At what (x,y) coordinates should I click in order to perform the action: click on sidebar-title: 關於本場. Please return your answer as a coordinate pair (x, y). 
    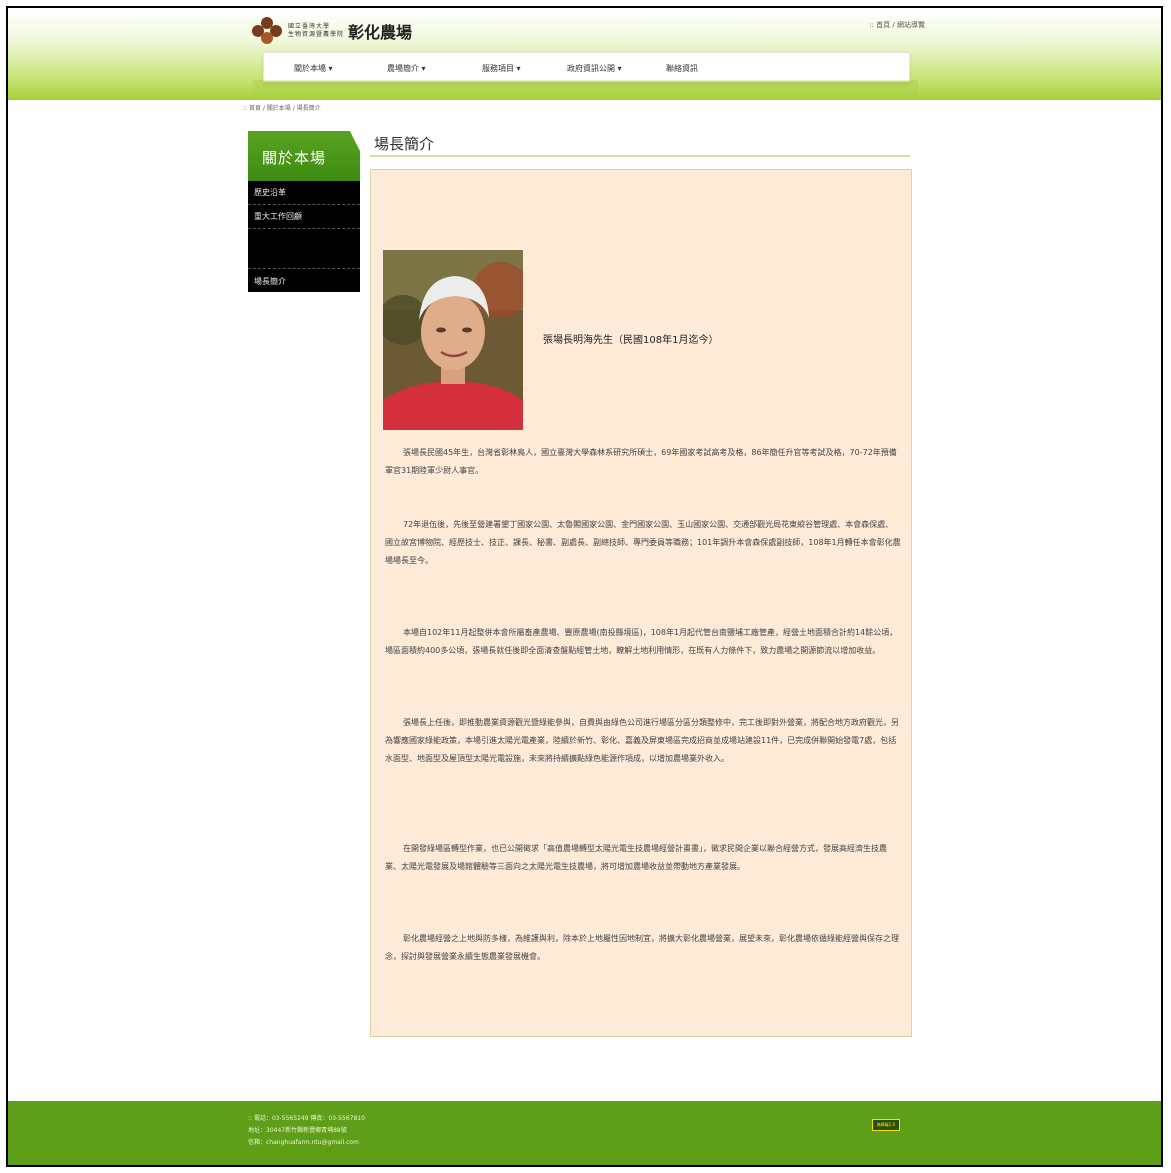
    Looking at the image, I should click on (304, 156).